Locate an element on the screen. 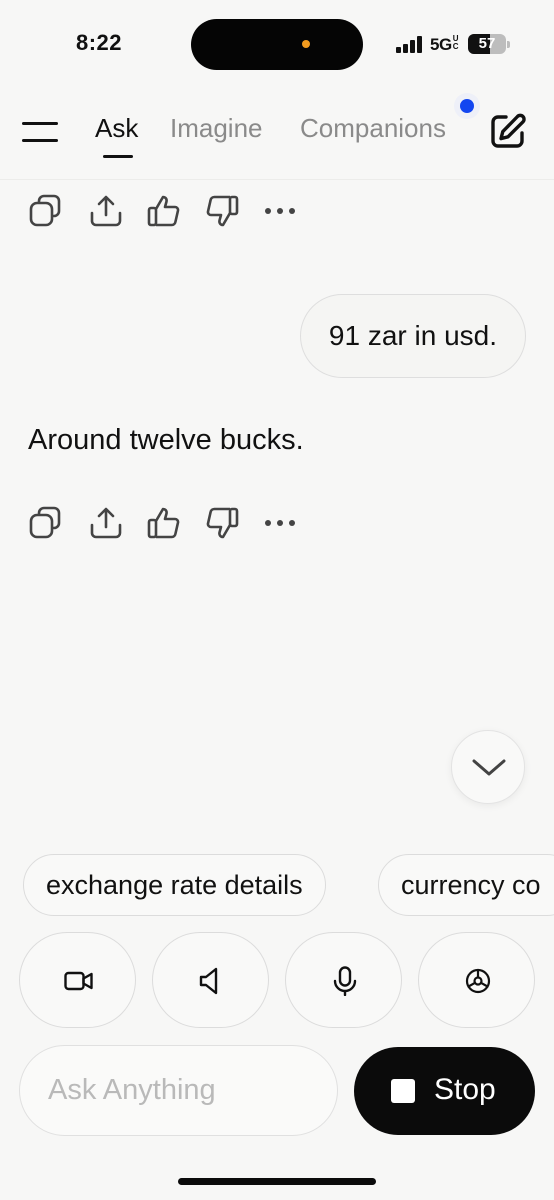  stop-button: Stop is located at coordinates (444, 1091).